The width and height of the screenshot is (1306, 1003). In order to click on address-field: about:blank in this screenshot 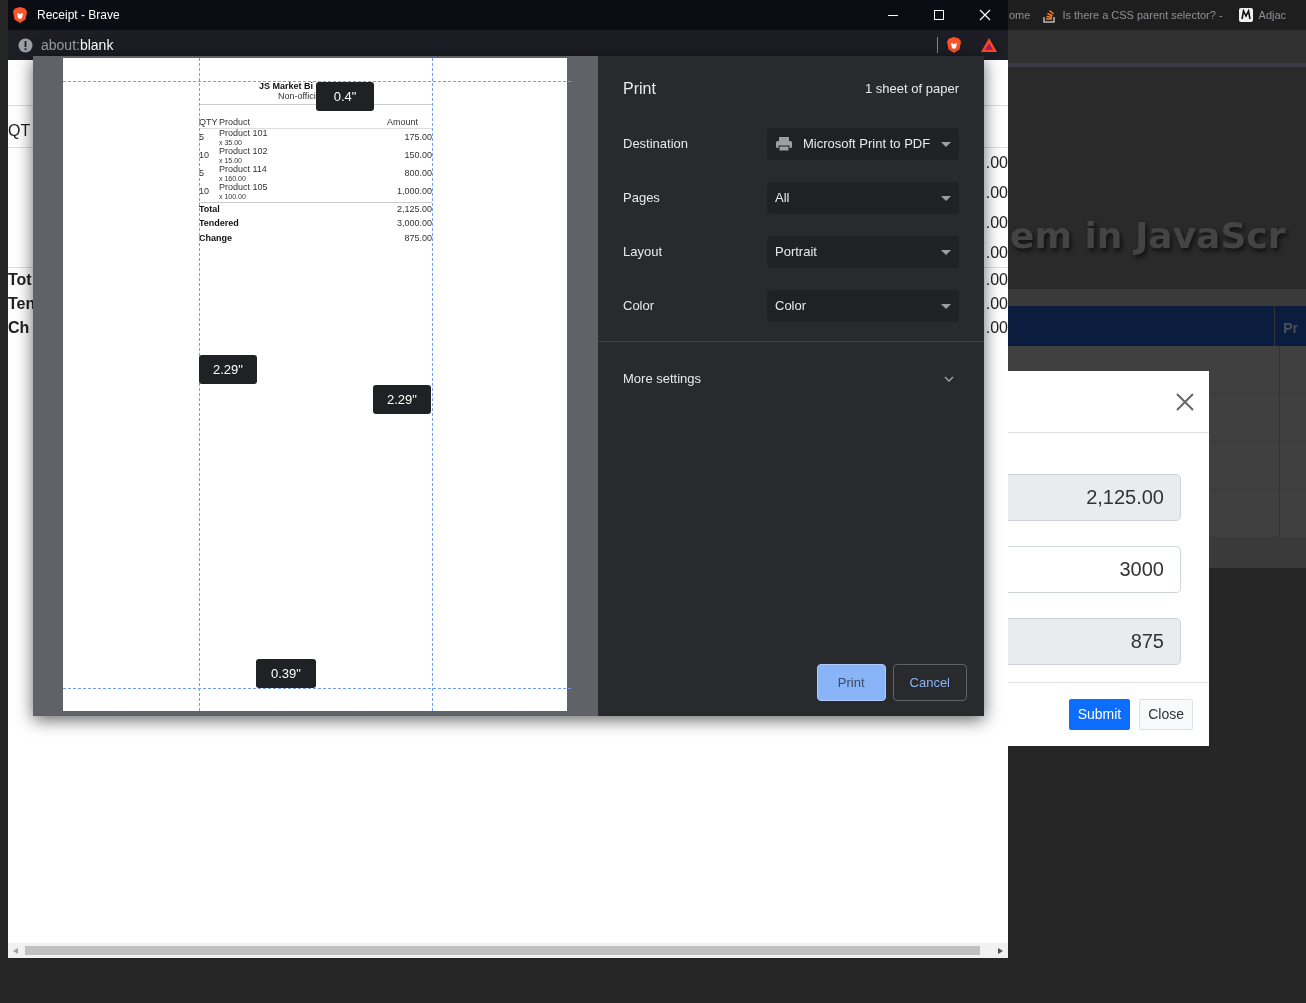, I will do `click(77, 45)`.